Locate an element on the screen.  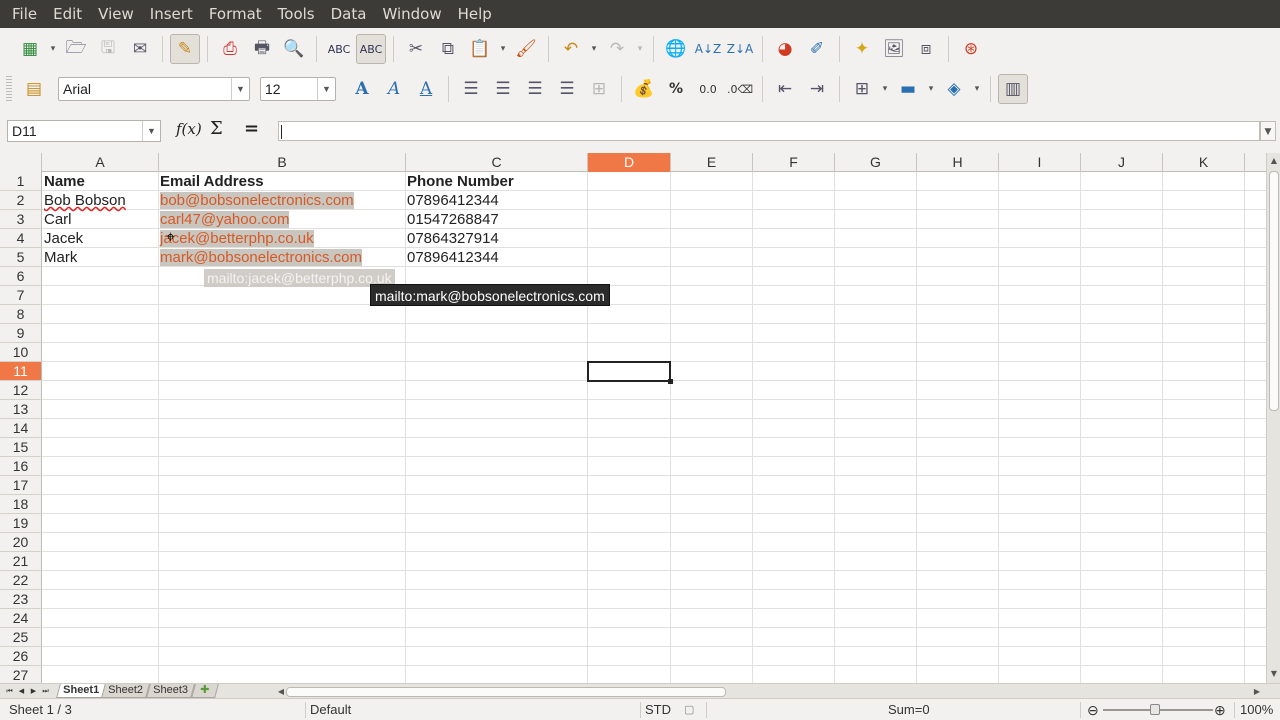
bold-icon: A is located at coordinates (362, 89).